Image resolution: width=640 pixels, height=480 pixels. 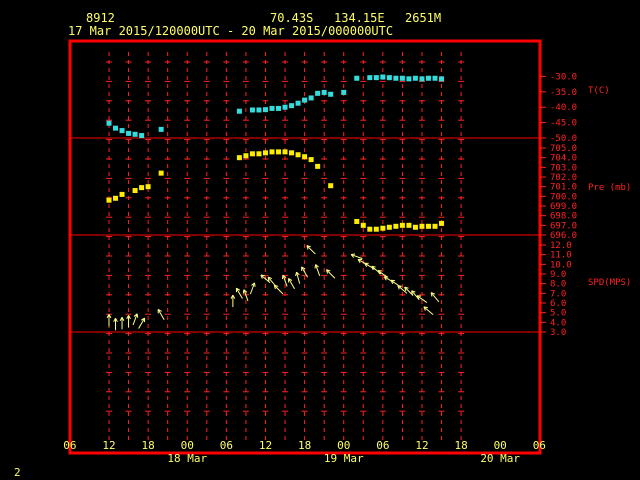 I want to click on y-tick-label: 10.0, so click(x=561, y=265).